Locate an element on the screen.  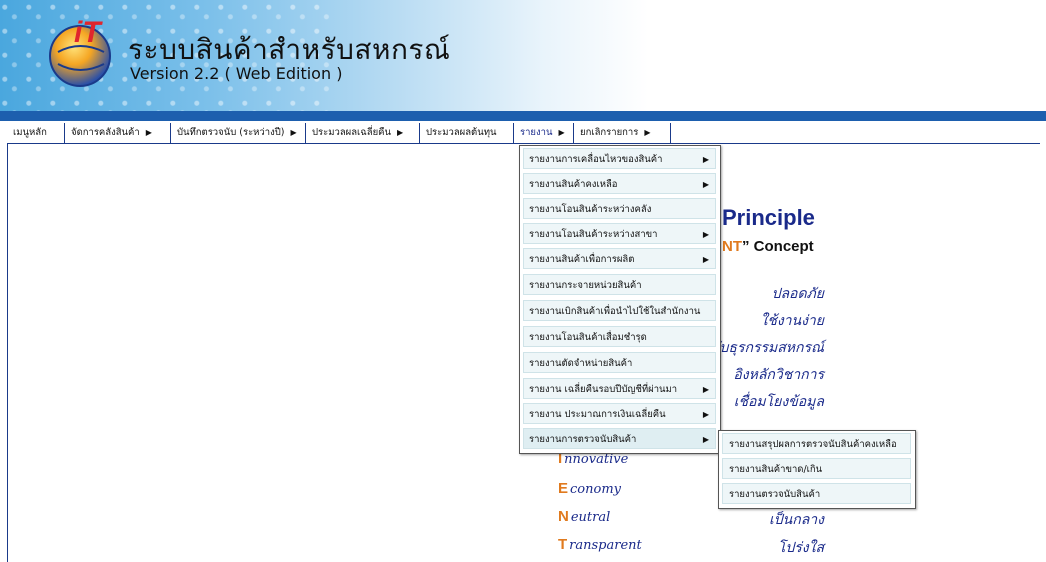
app-logo-icon: iT is located at coordinates (80, 51).